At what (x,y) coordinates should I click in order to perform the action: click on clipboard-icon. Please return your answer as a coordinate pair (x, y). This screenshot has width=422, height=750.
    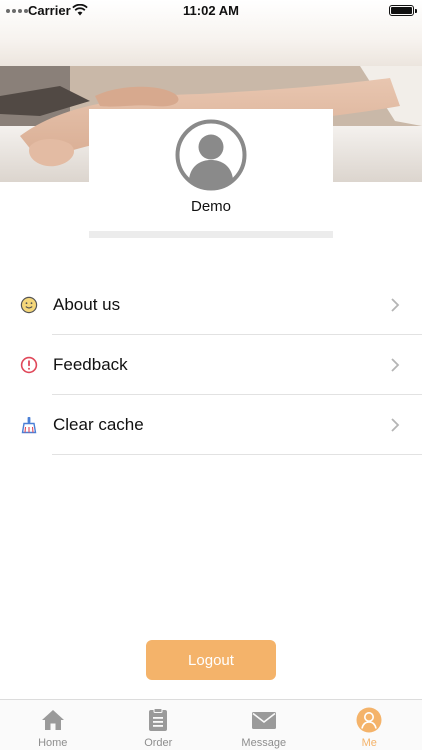
    Looking at the image, I should click on (158, 719).